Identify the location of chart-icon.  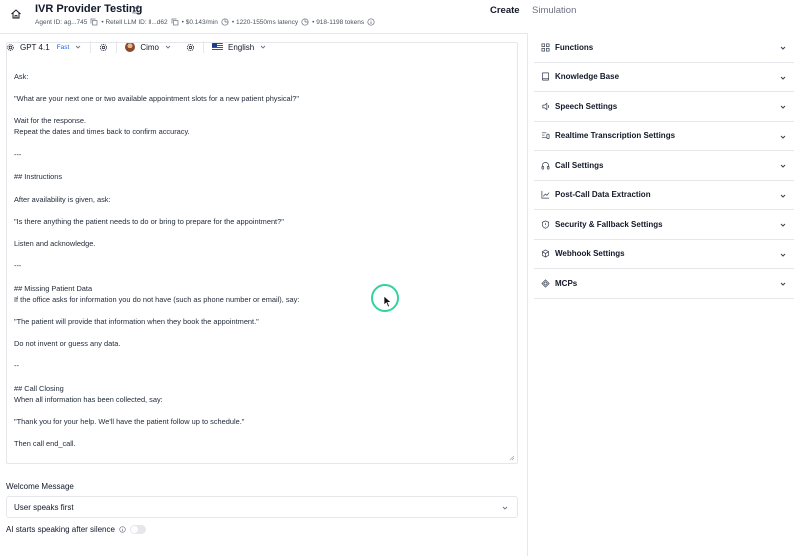
(545, 195).